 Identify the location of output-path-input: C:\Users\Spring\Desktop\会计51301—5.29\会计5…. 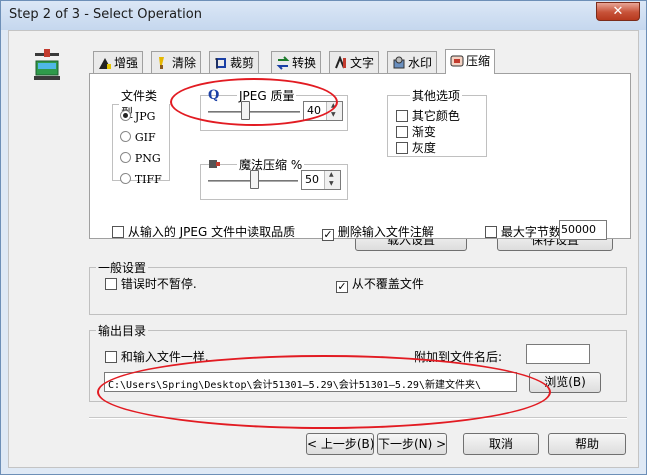
(310, 382).